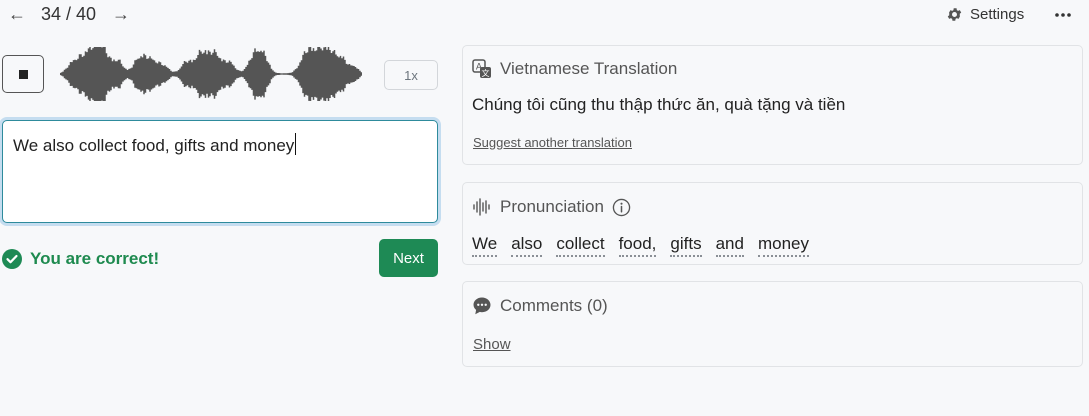 The image size is (1089, 416). Describe the element at coordinates (485, 245) in the screenshot. I see `pronunciation-word: We` at that location.